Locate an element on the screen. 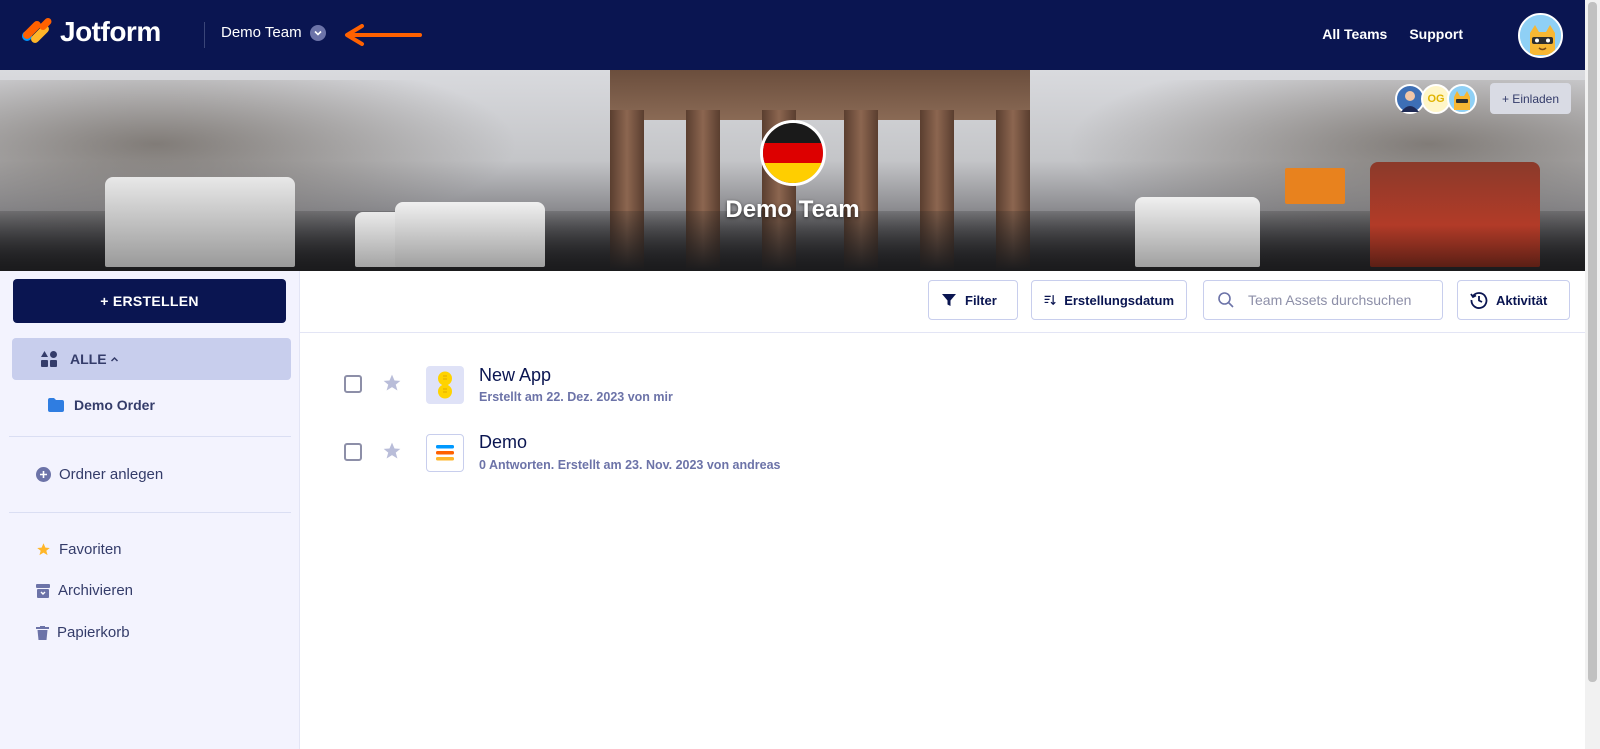 The width and height of the screenshot is (1600, 749). shapes-icon is located at coordinates (49, 359).